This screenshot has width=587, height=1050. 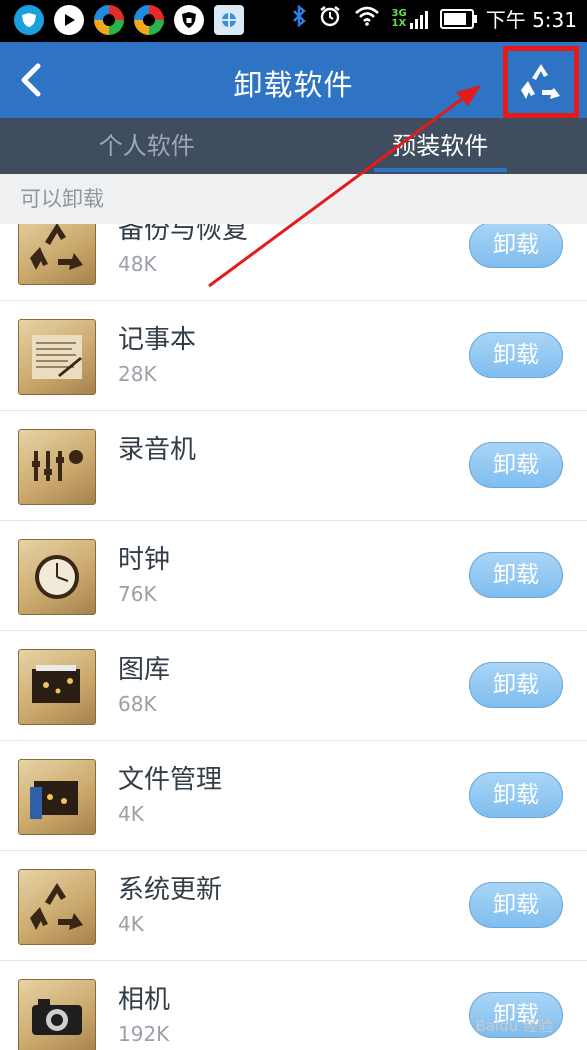 What do you see at coordinates (293, 906) in the screenshot?
I see `list-item: 系统更新 4K 卸载` at bounding box center [293, 906].